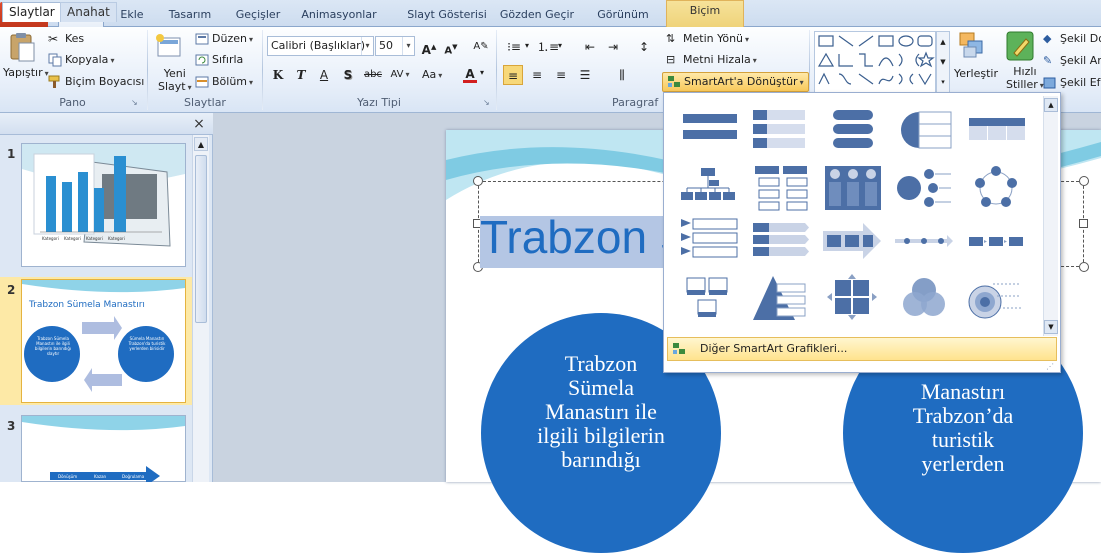  I want to click on smartart-layout-process-arrows, so click(852, 241).